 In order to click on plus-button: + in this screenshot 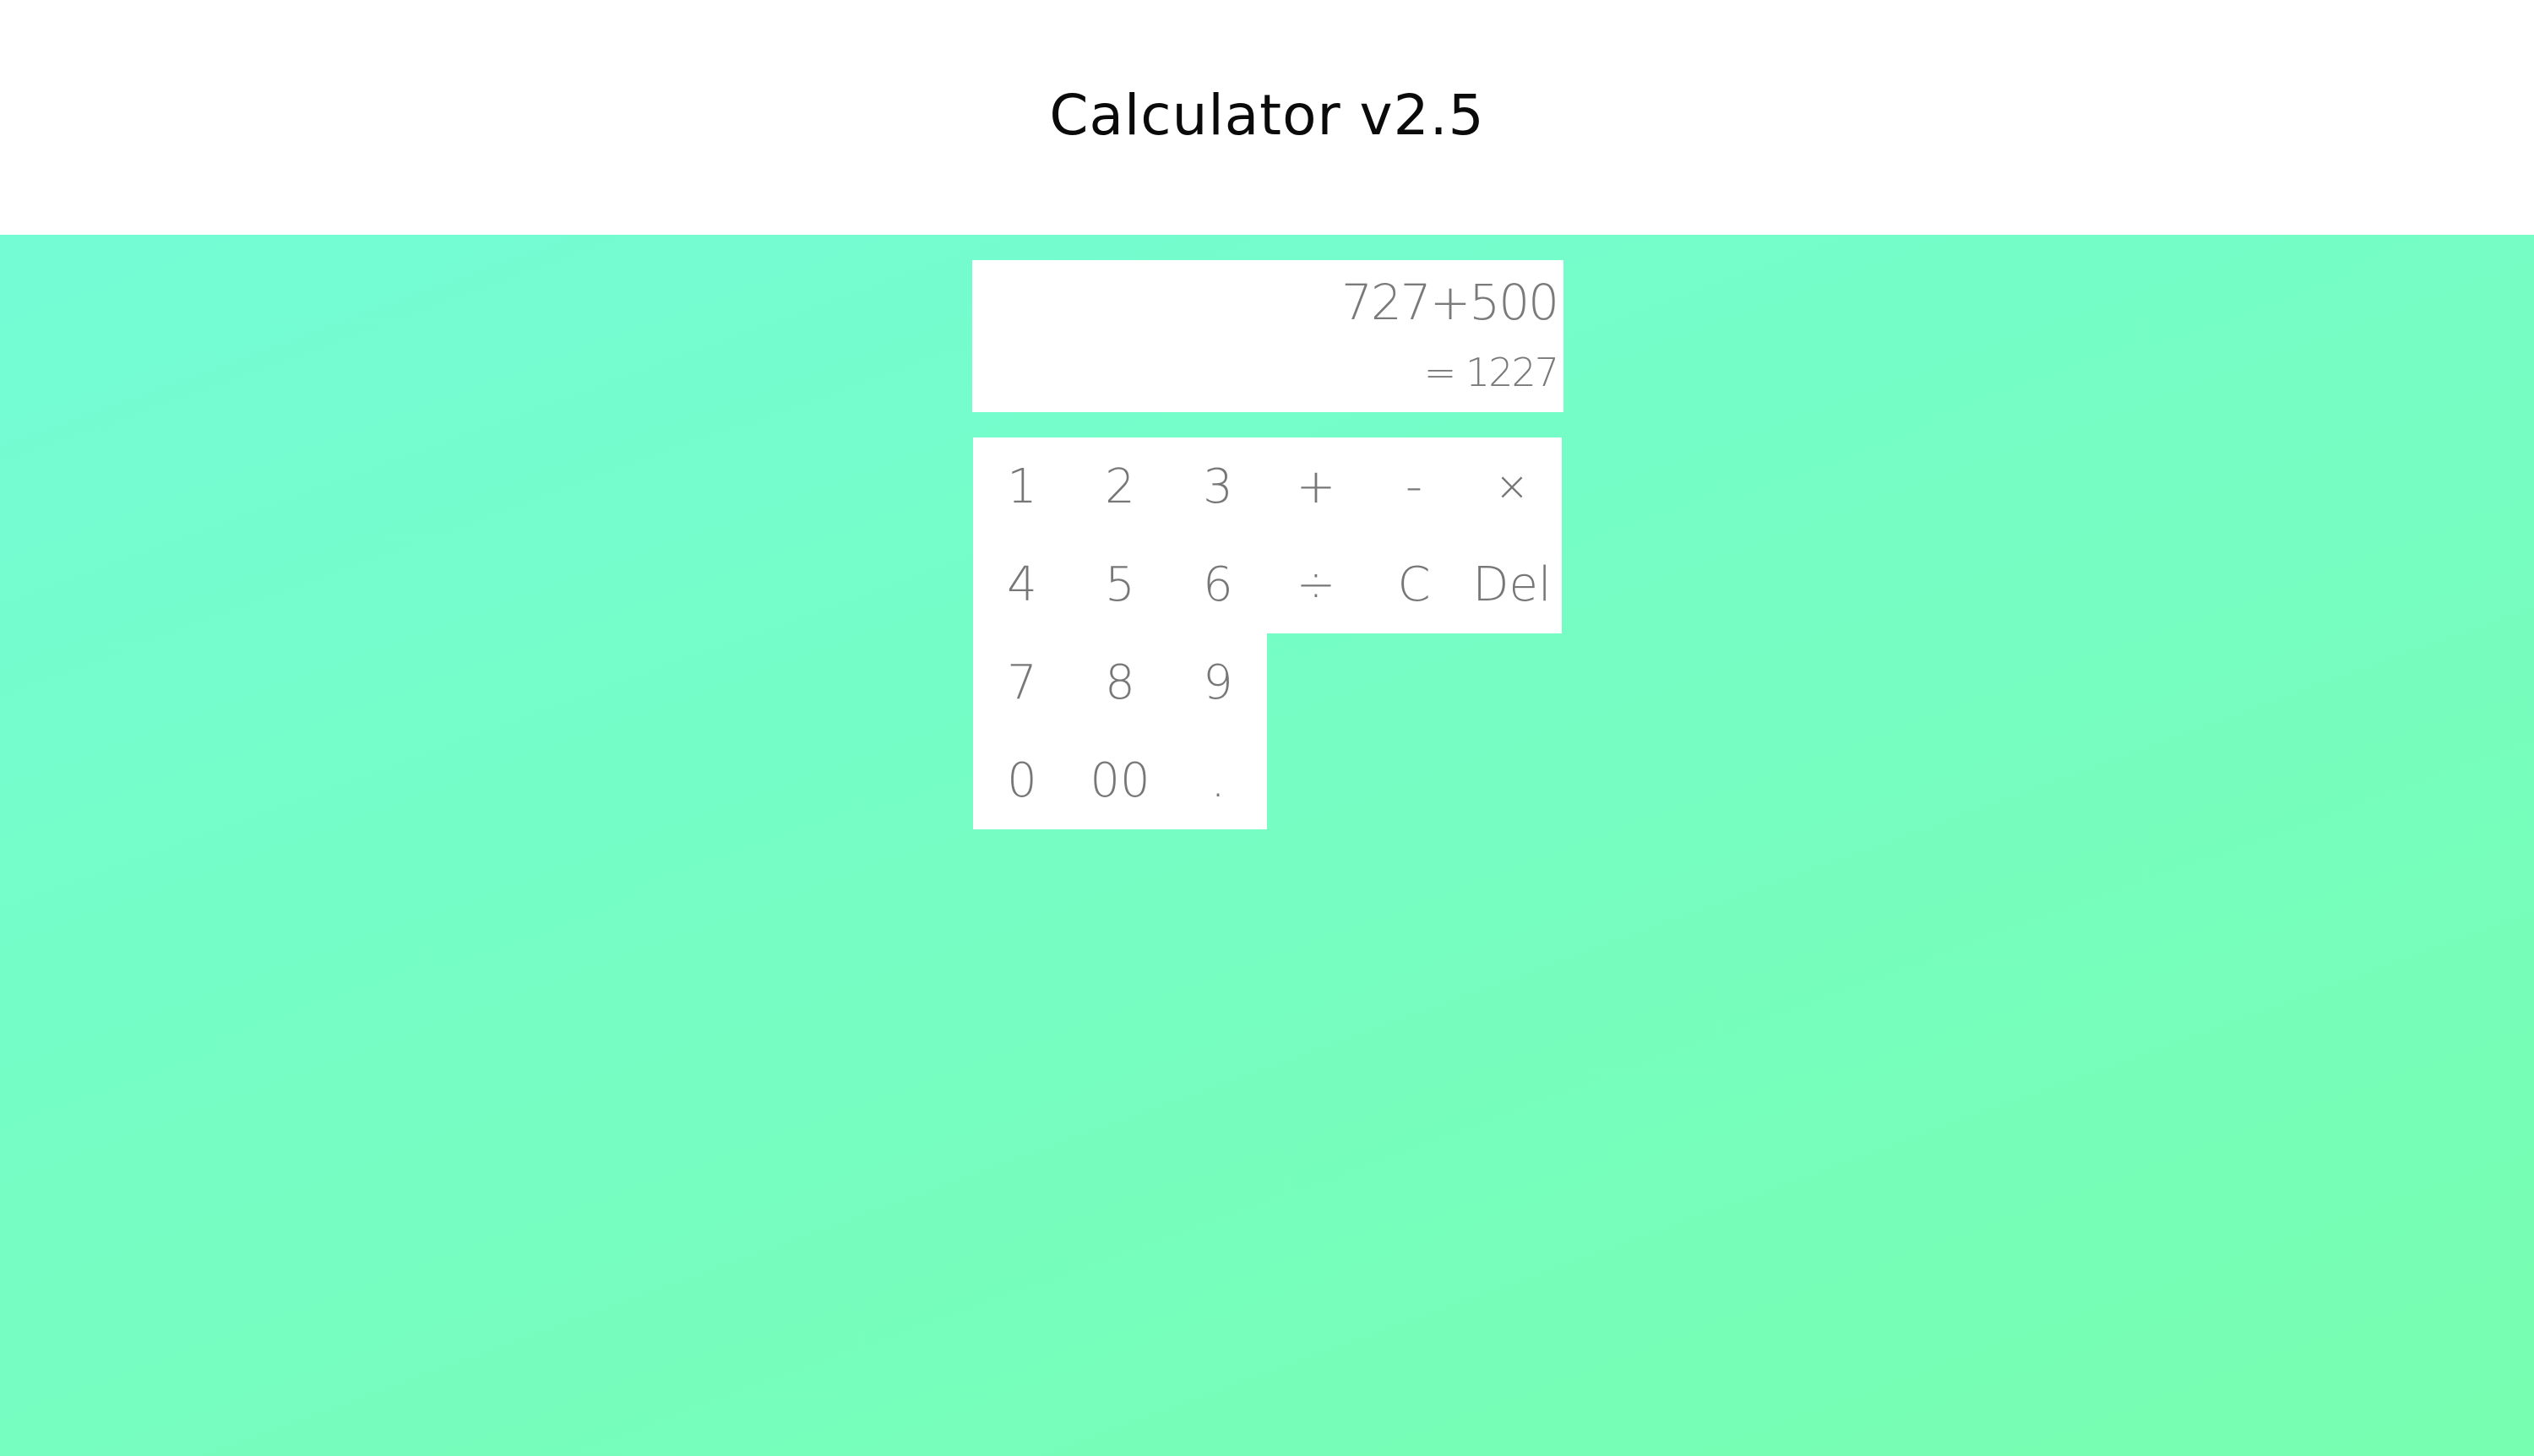, I will do `click(1316, 486)`.